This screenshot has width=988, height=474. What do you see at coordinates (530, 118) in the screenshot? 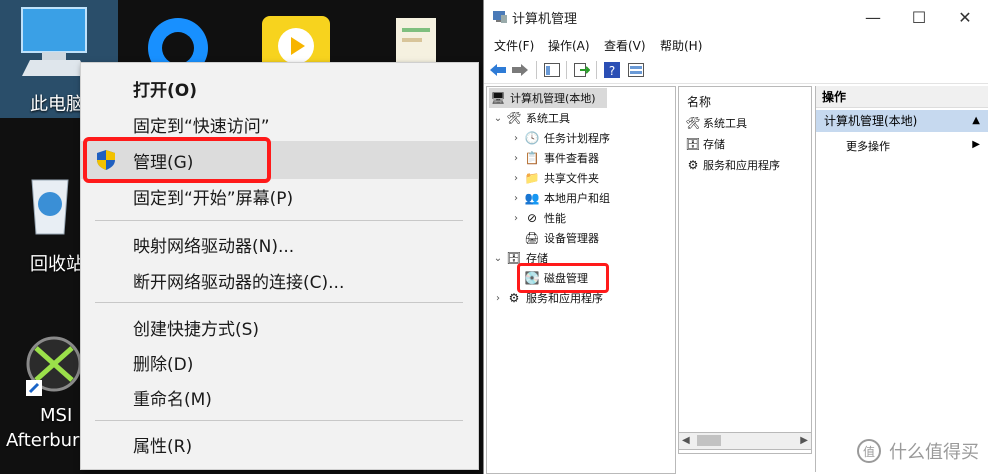
I see `tree-node-system-tools: ⌄ 🛠 系统工具` at bounding box center [530, 118].